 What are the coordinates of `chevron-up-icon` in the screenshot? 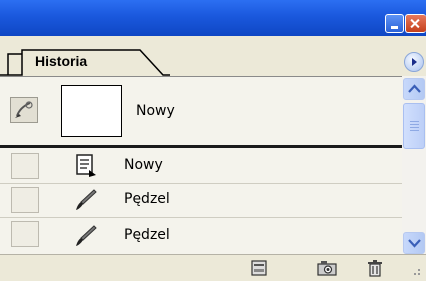 It's located at (414, 88).